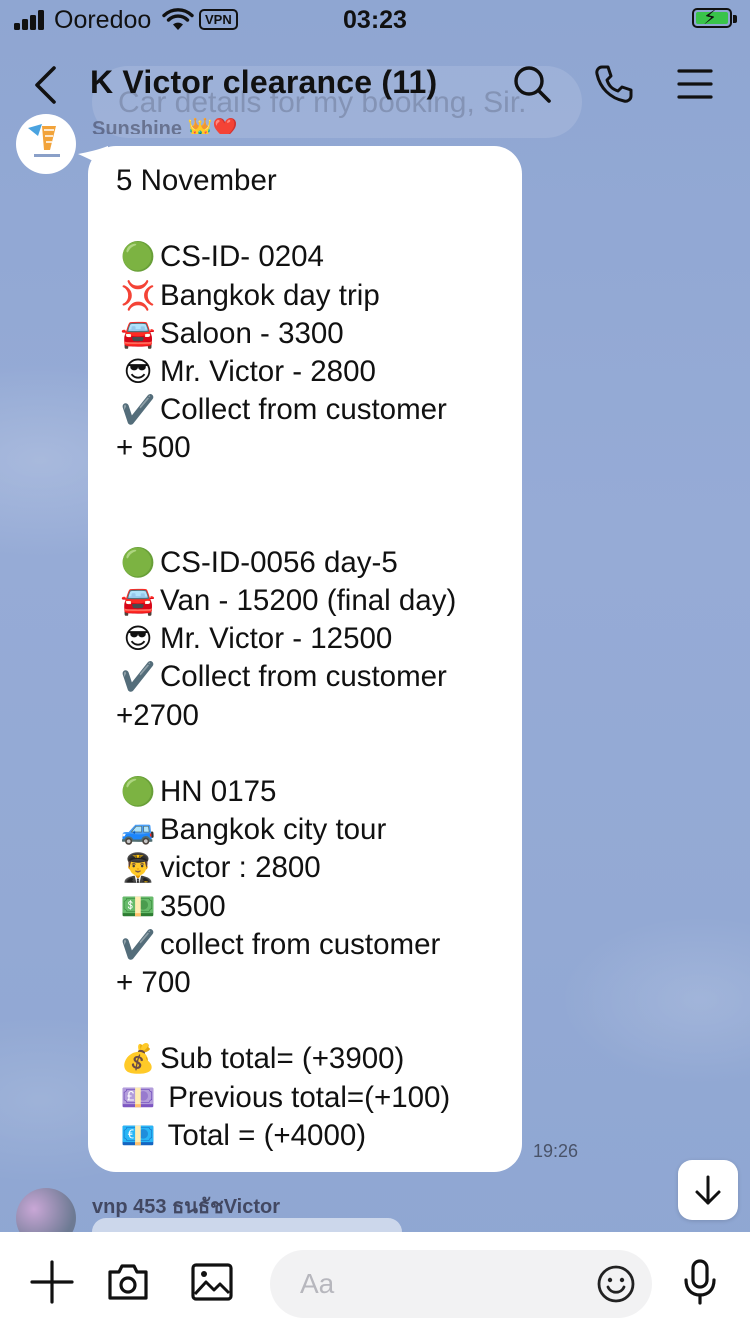 The width and height of the screenshot is (750, 1334). Describe the element at coordinates (196, 180) in the screenshot. I see `message-text: 5 November` at that location.